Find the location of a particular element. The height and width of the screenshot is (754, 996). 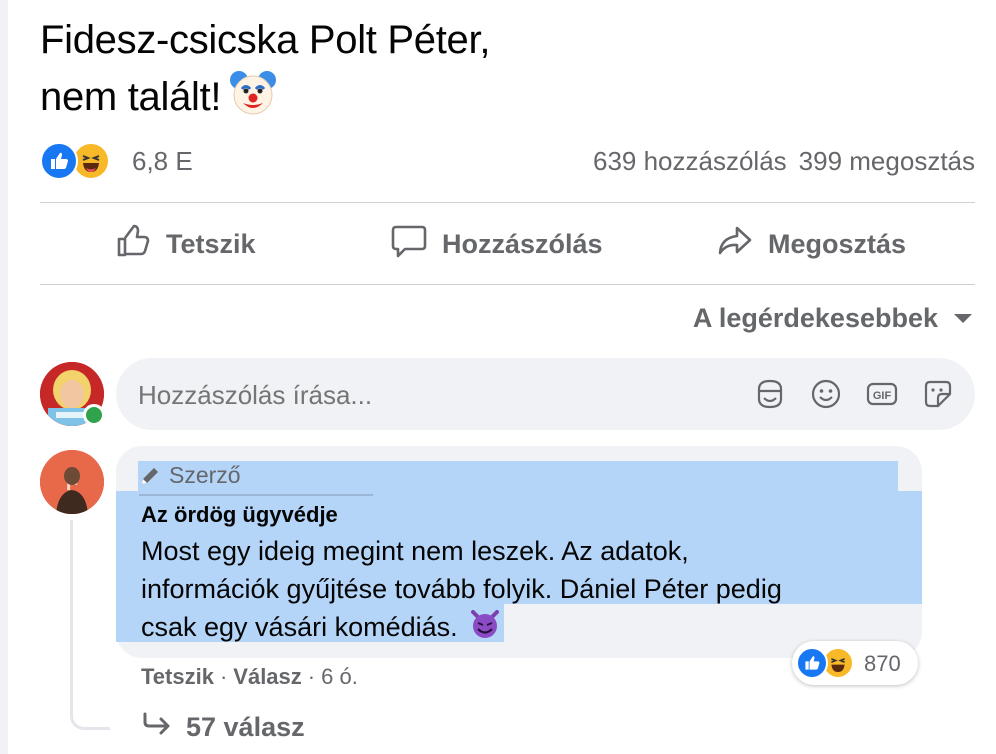

share-button: Megosztás is located at coordinates (811, 244).